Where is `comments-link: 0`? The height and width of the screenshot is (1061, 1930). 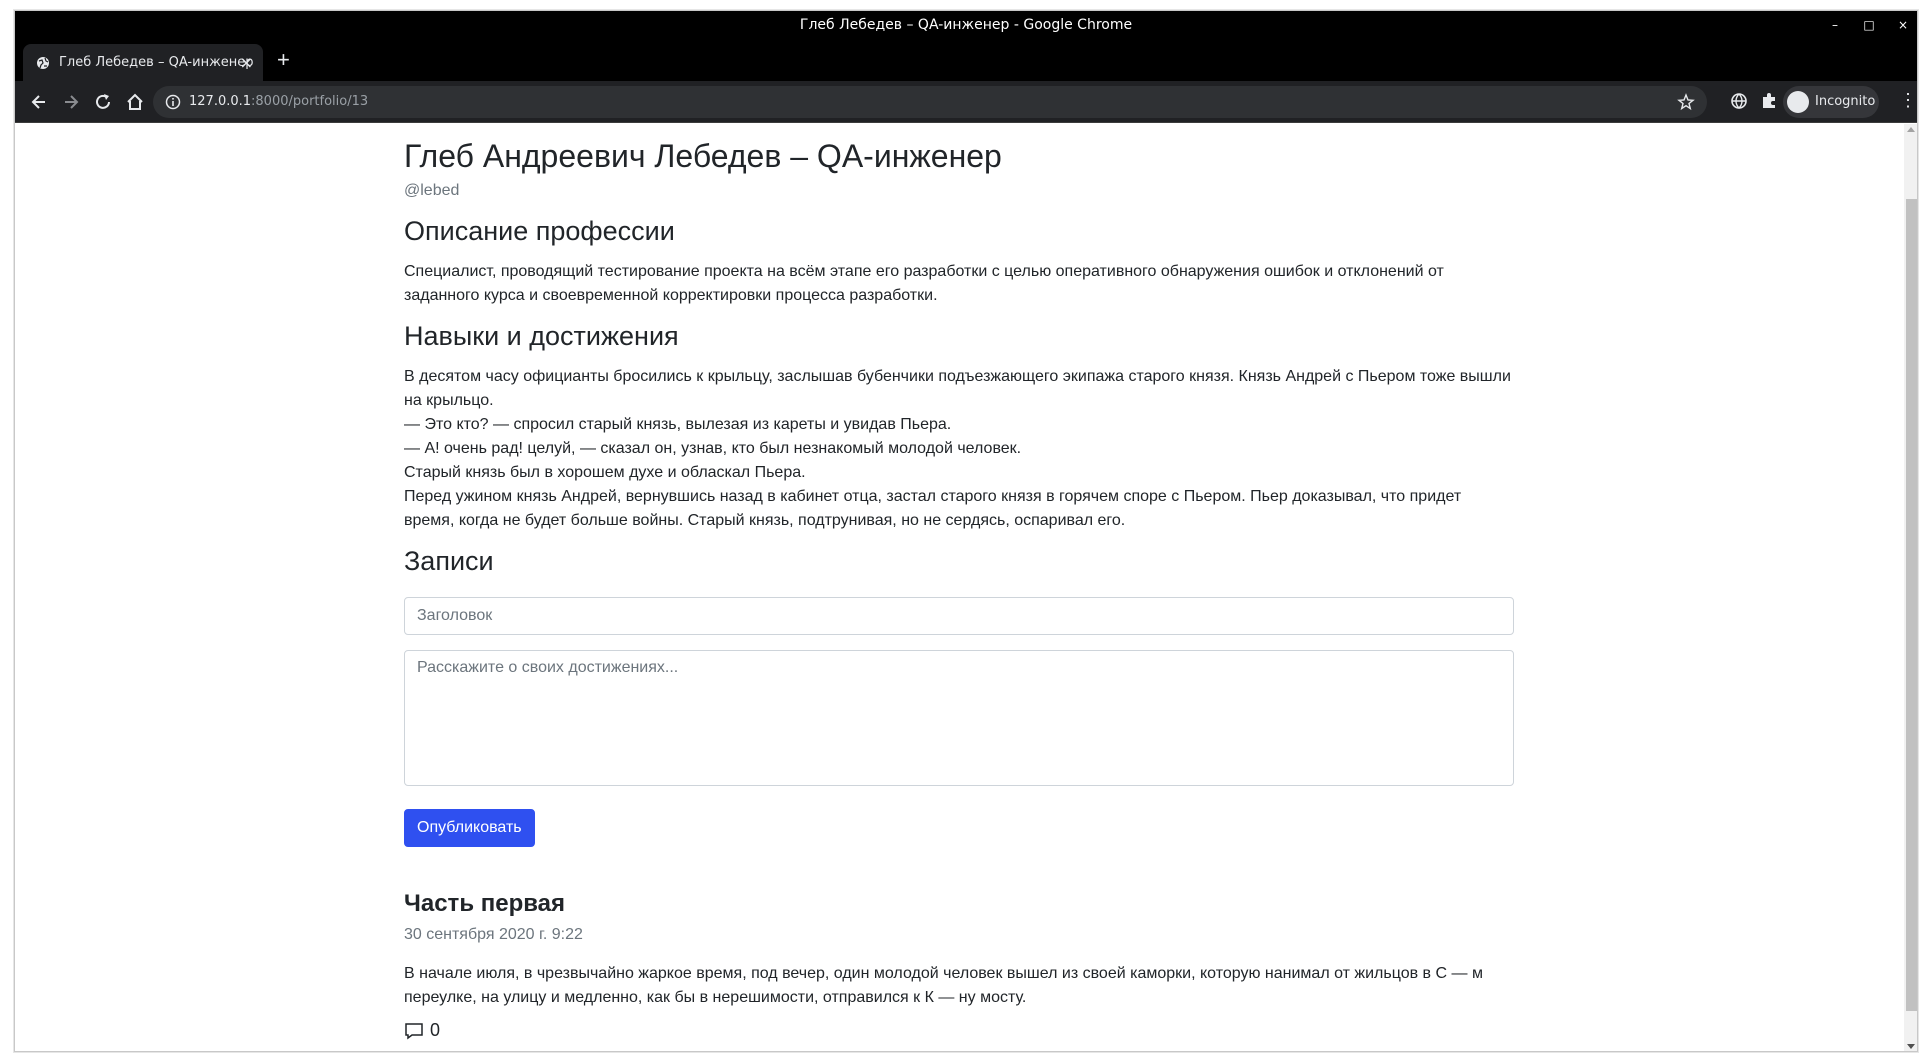 comments-link: 0 is located at coordinates (422, 1030).